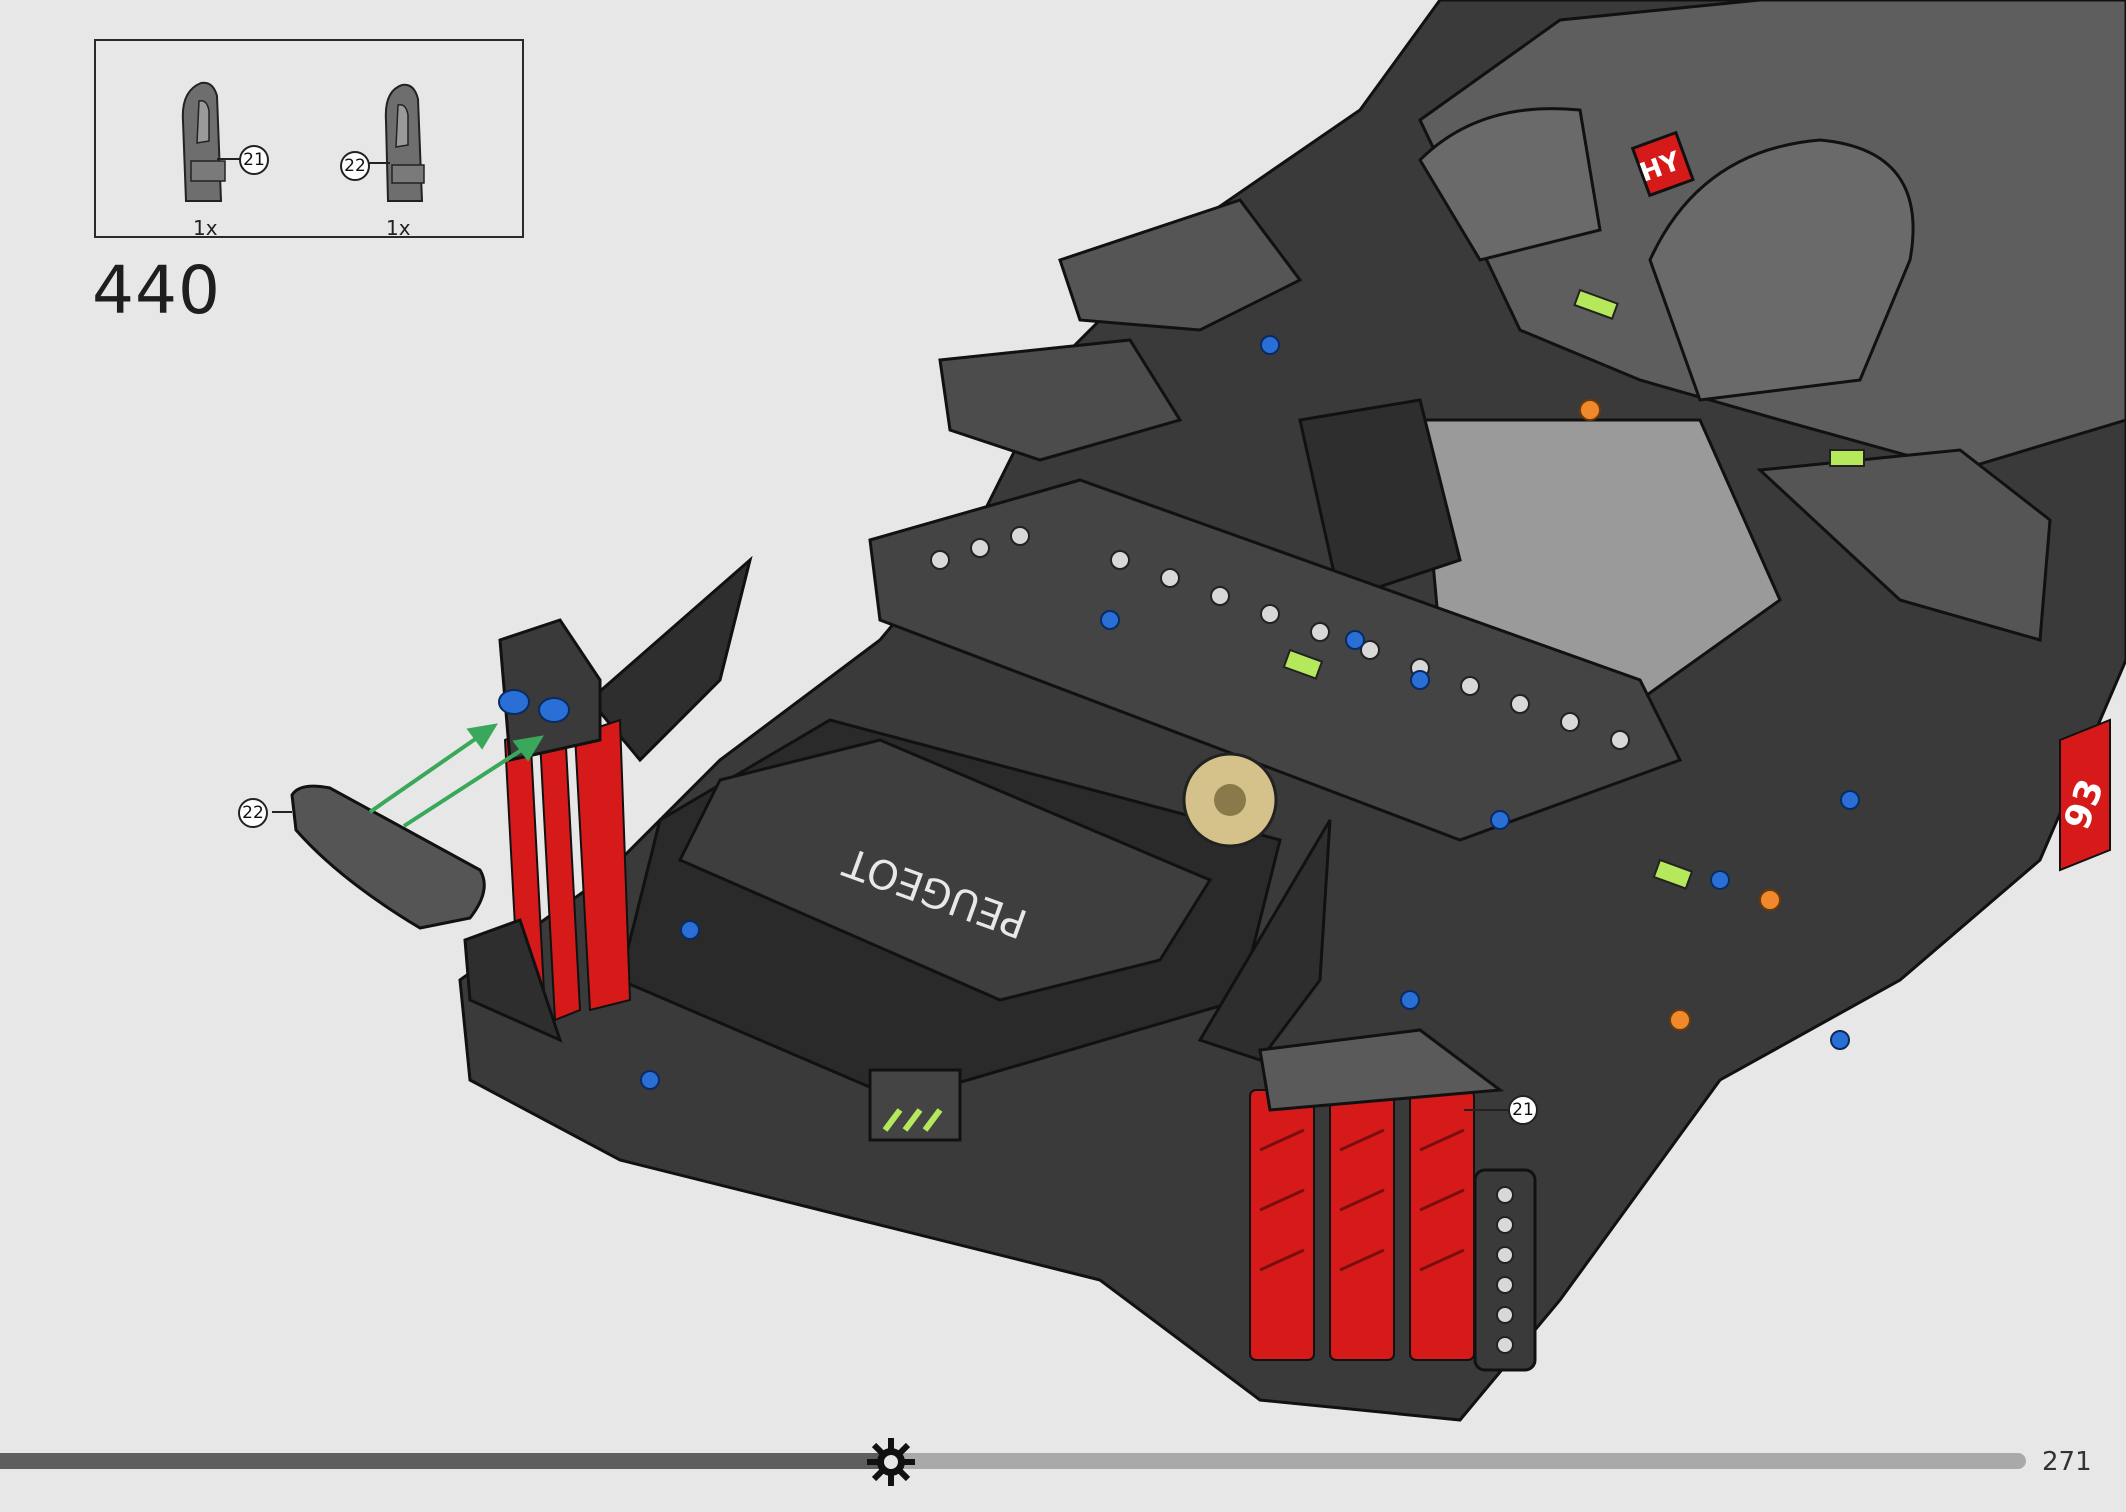 The width and height of the screenshot is (2126, 1512). I want to click on page-number: 271, so click(2067, 1462).